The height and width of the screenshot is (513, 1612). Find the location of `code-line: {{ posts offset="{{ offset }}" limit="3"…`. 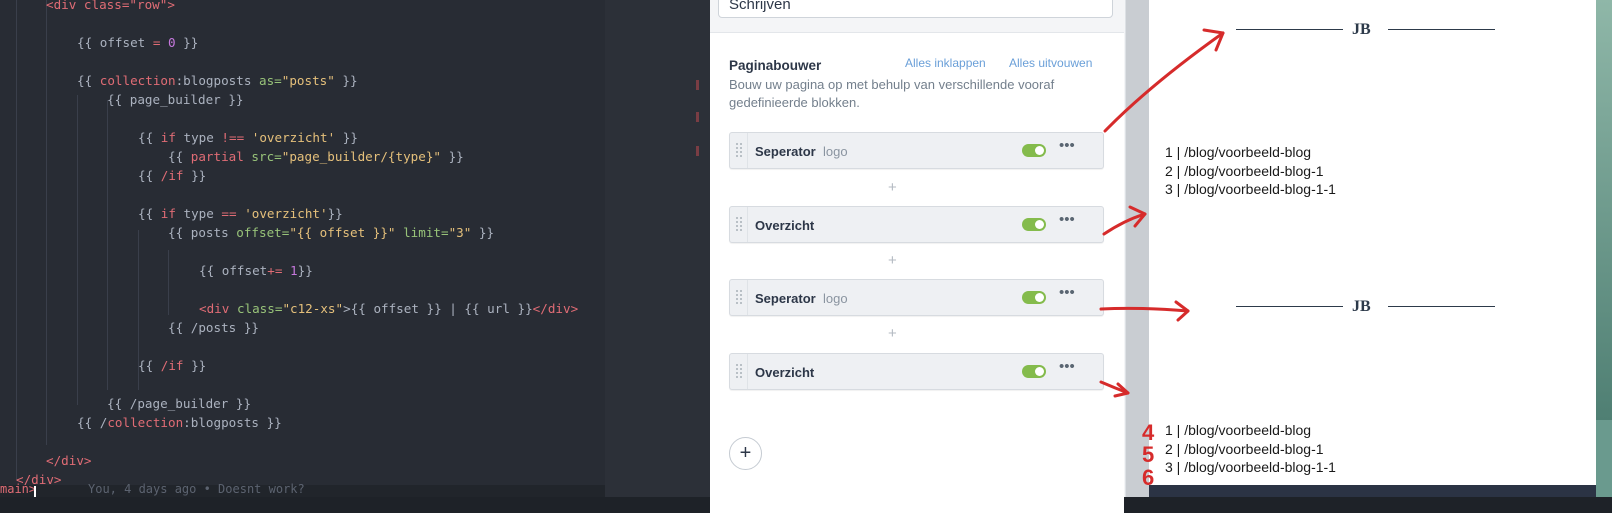

code-line: {{ posts offset="{{ offset }}" limit="3"… is located at coordinates (331, 232).